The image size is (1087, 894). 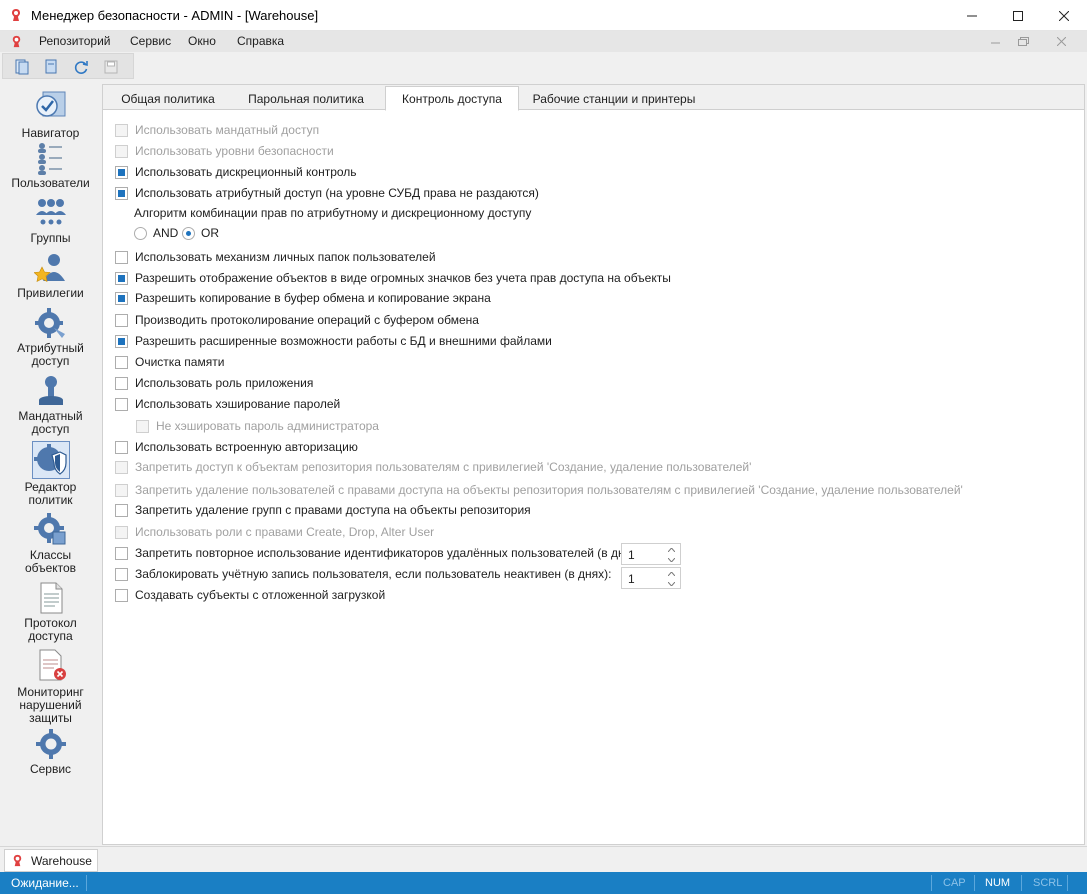 I want to click on mdi-restore-button, so click(x=1023, y=41).